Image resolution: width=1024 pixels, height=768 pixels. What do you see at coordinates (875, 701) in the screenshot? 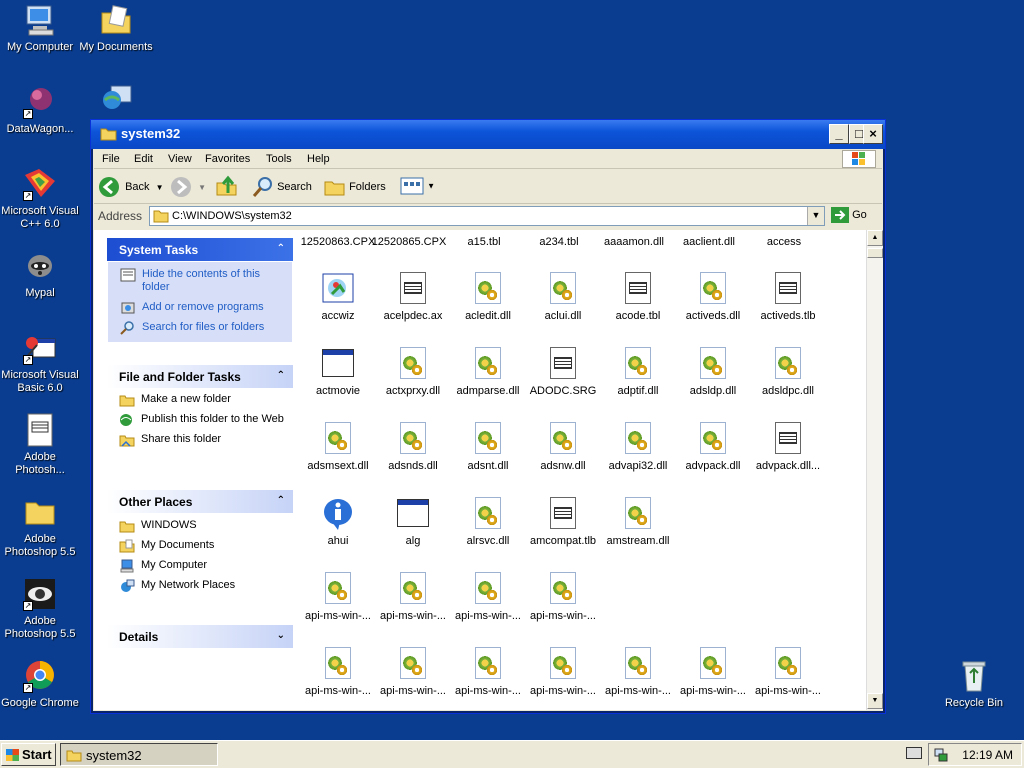
I see `scroll-down-button: ▼` at bounding box center [875, 701].